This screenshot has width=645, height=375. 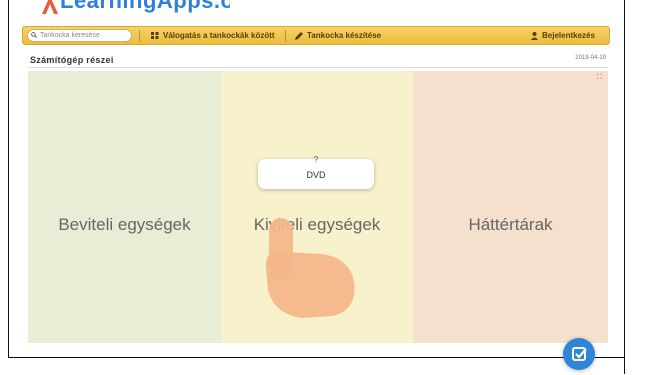 I want to click on draggable-card: ? DVD, so click(x=316, y=172).